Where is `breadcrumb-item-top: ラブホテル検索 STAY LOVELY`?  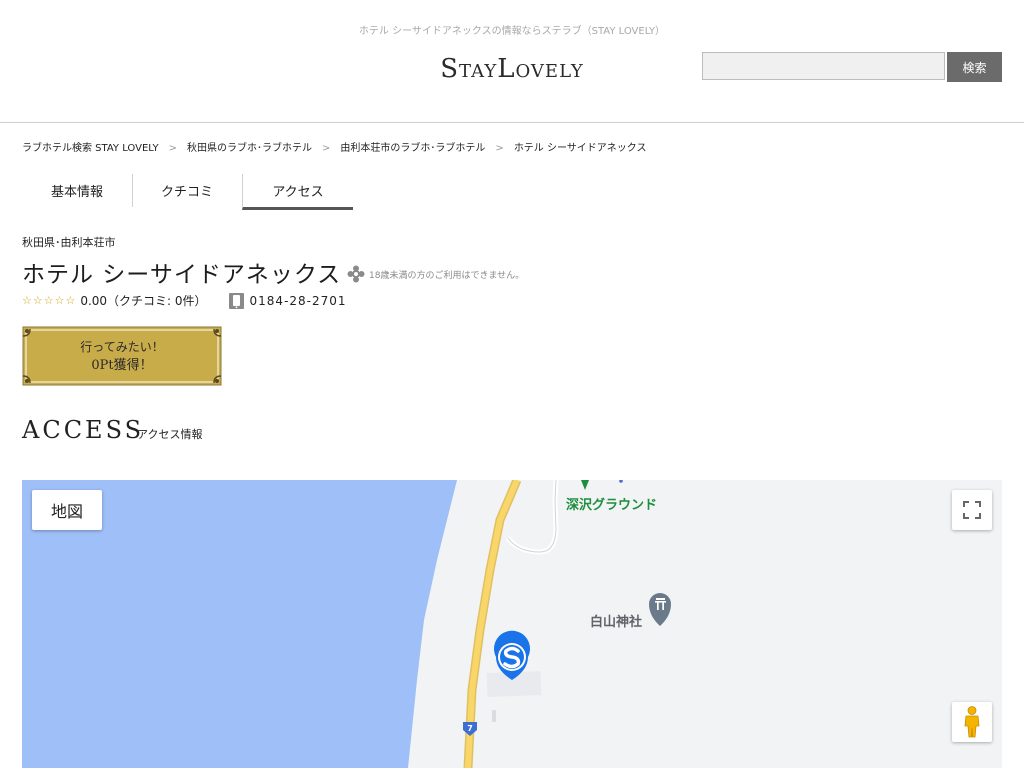
breadcrumb-item-top: ラブホテル検索 STAY LOVELY is located at coordinates (90, 148).